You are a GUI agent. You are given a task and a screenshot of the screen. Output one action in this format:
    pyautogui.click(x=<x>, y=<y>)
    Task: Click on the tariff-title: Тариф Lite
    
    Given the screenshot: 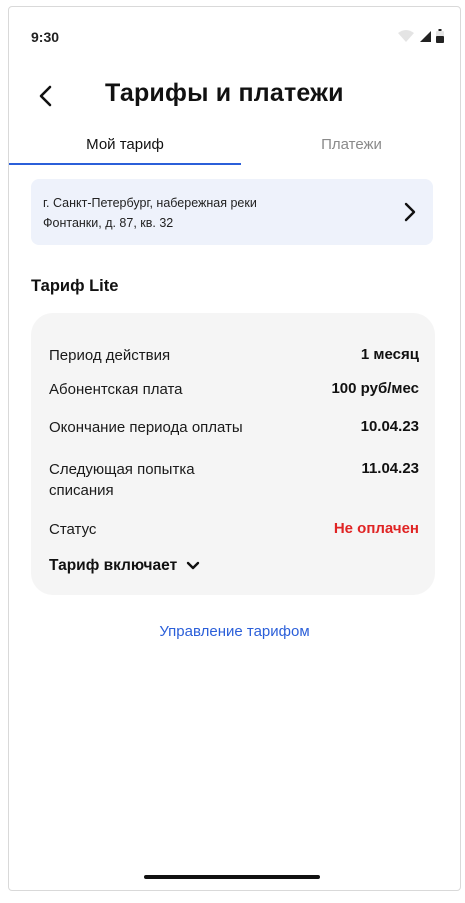 What is the action you would take?
    pyautogui.click(x=75, y=286)
    